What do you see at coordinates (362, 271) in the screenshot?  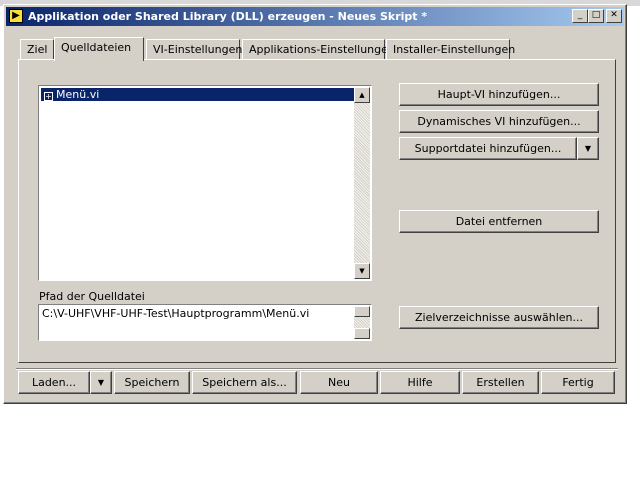 I see `scroll-down-icon: ▼` at bounding box center [362, 271].